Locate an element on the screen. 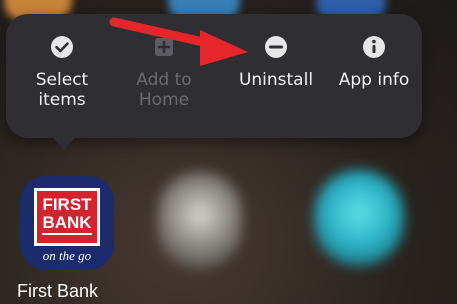 This screenshot has height=304, width=457. first-bank-app-icon: FIRST BANK on the go is located at coordinates (67, 223).